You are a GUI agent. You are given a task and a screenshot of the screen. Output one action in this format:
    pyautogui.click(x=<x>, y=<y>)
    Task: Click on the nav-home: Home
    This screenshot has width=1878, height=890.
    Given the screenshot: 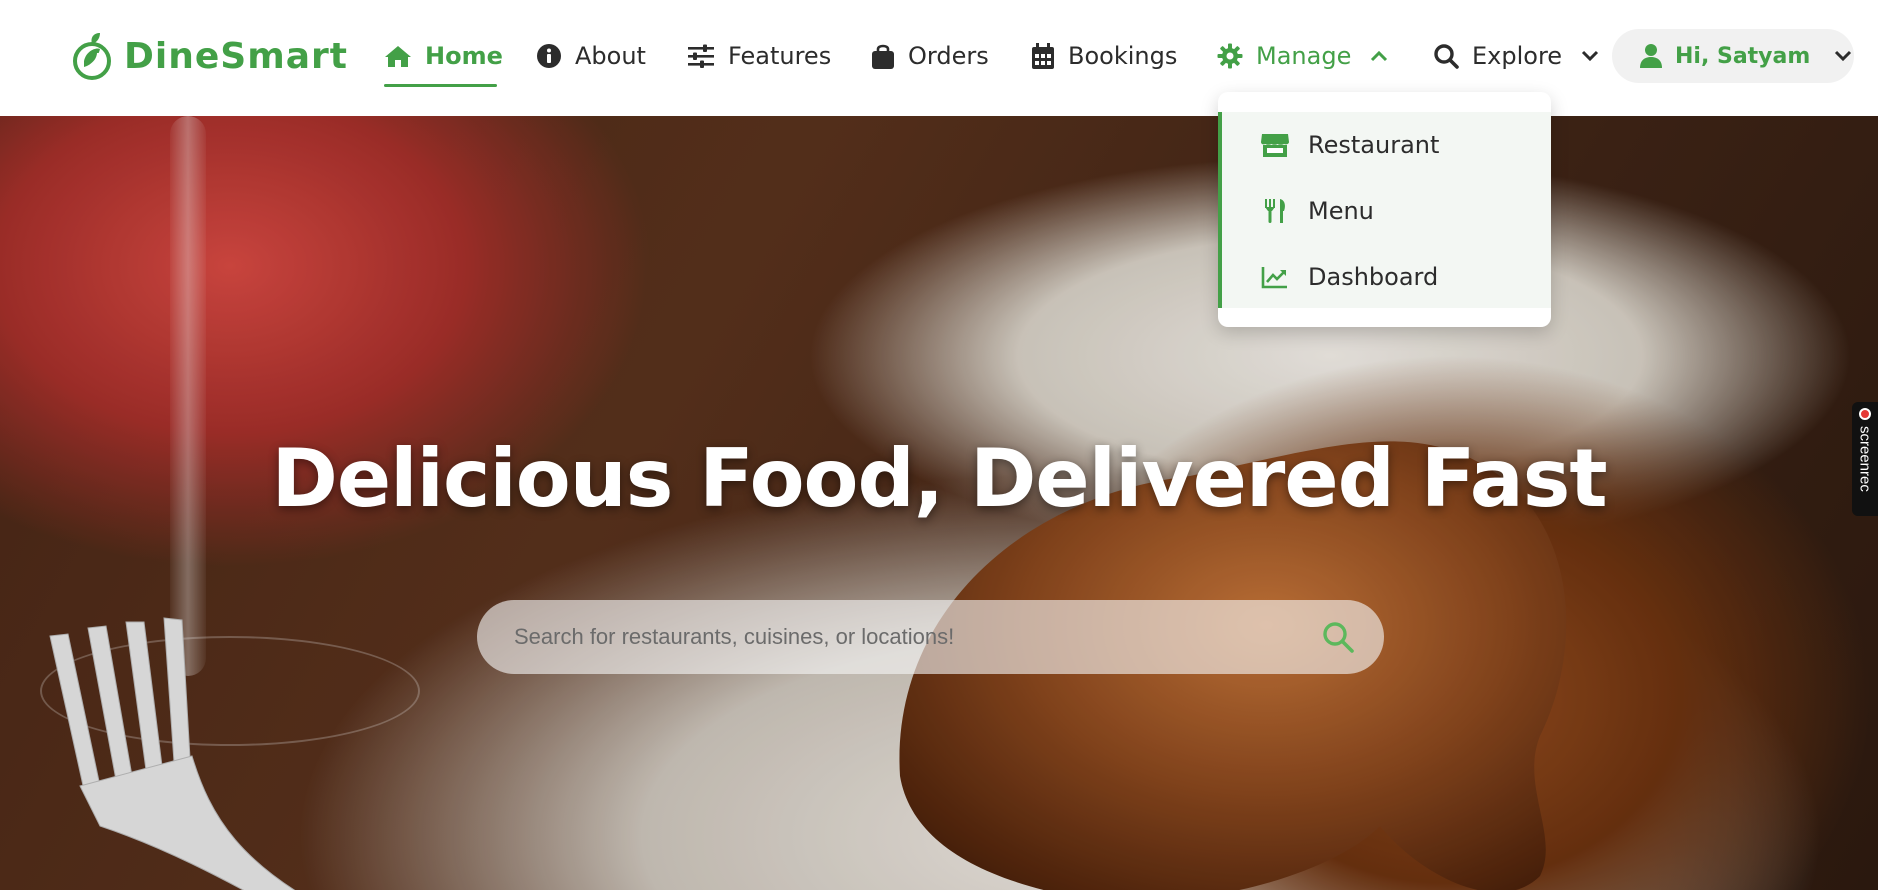 What is the action you would take?
    pyautogui.click(x=443, y=56)
    